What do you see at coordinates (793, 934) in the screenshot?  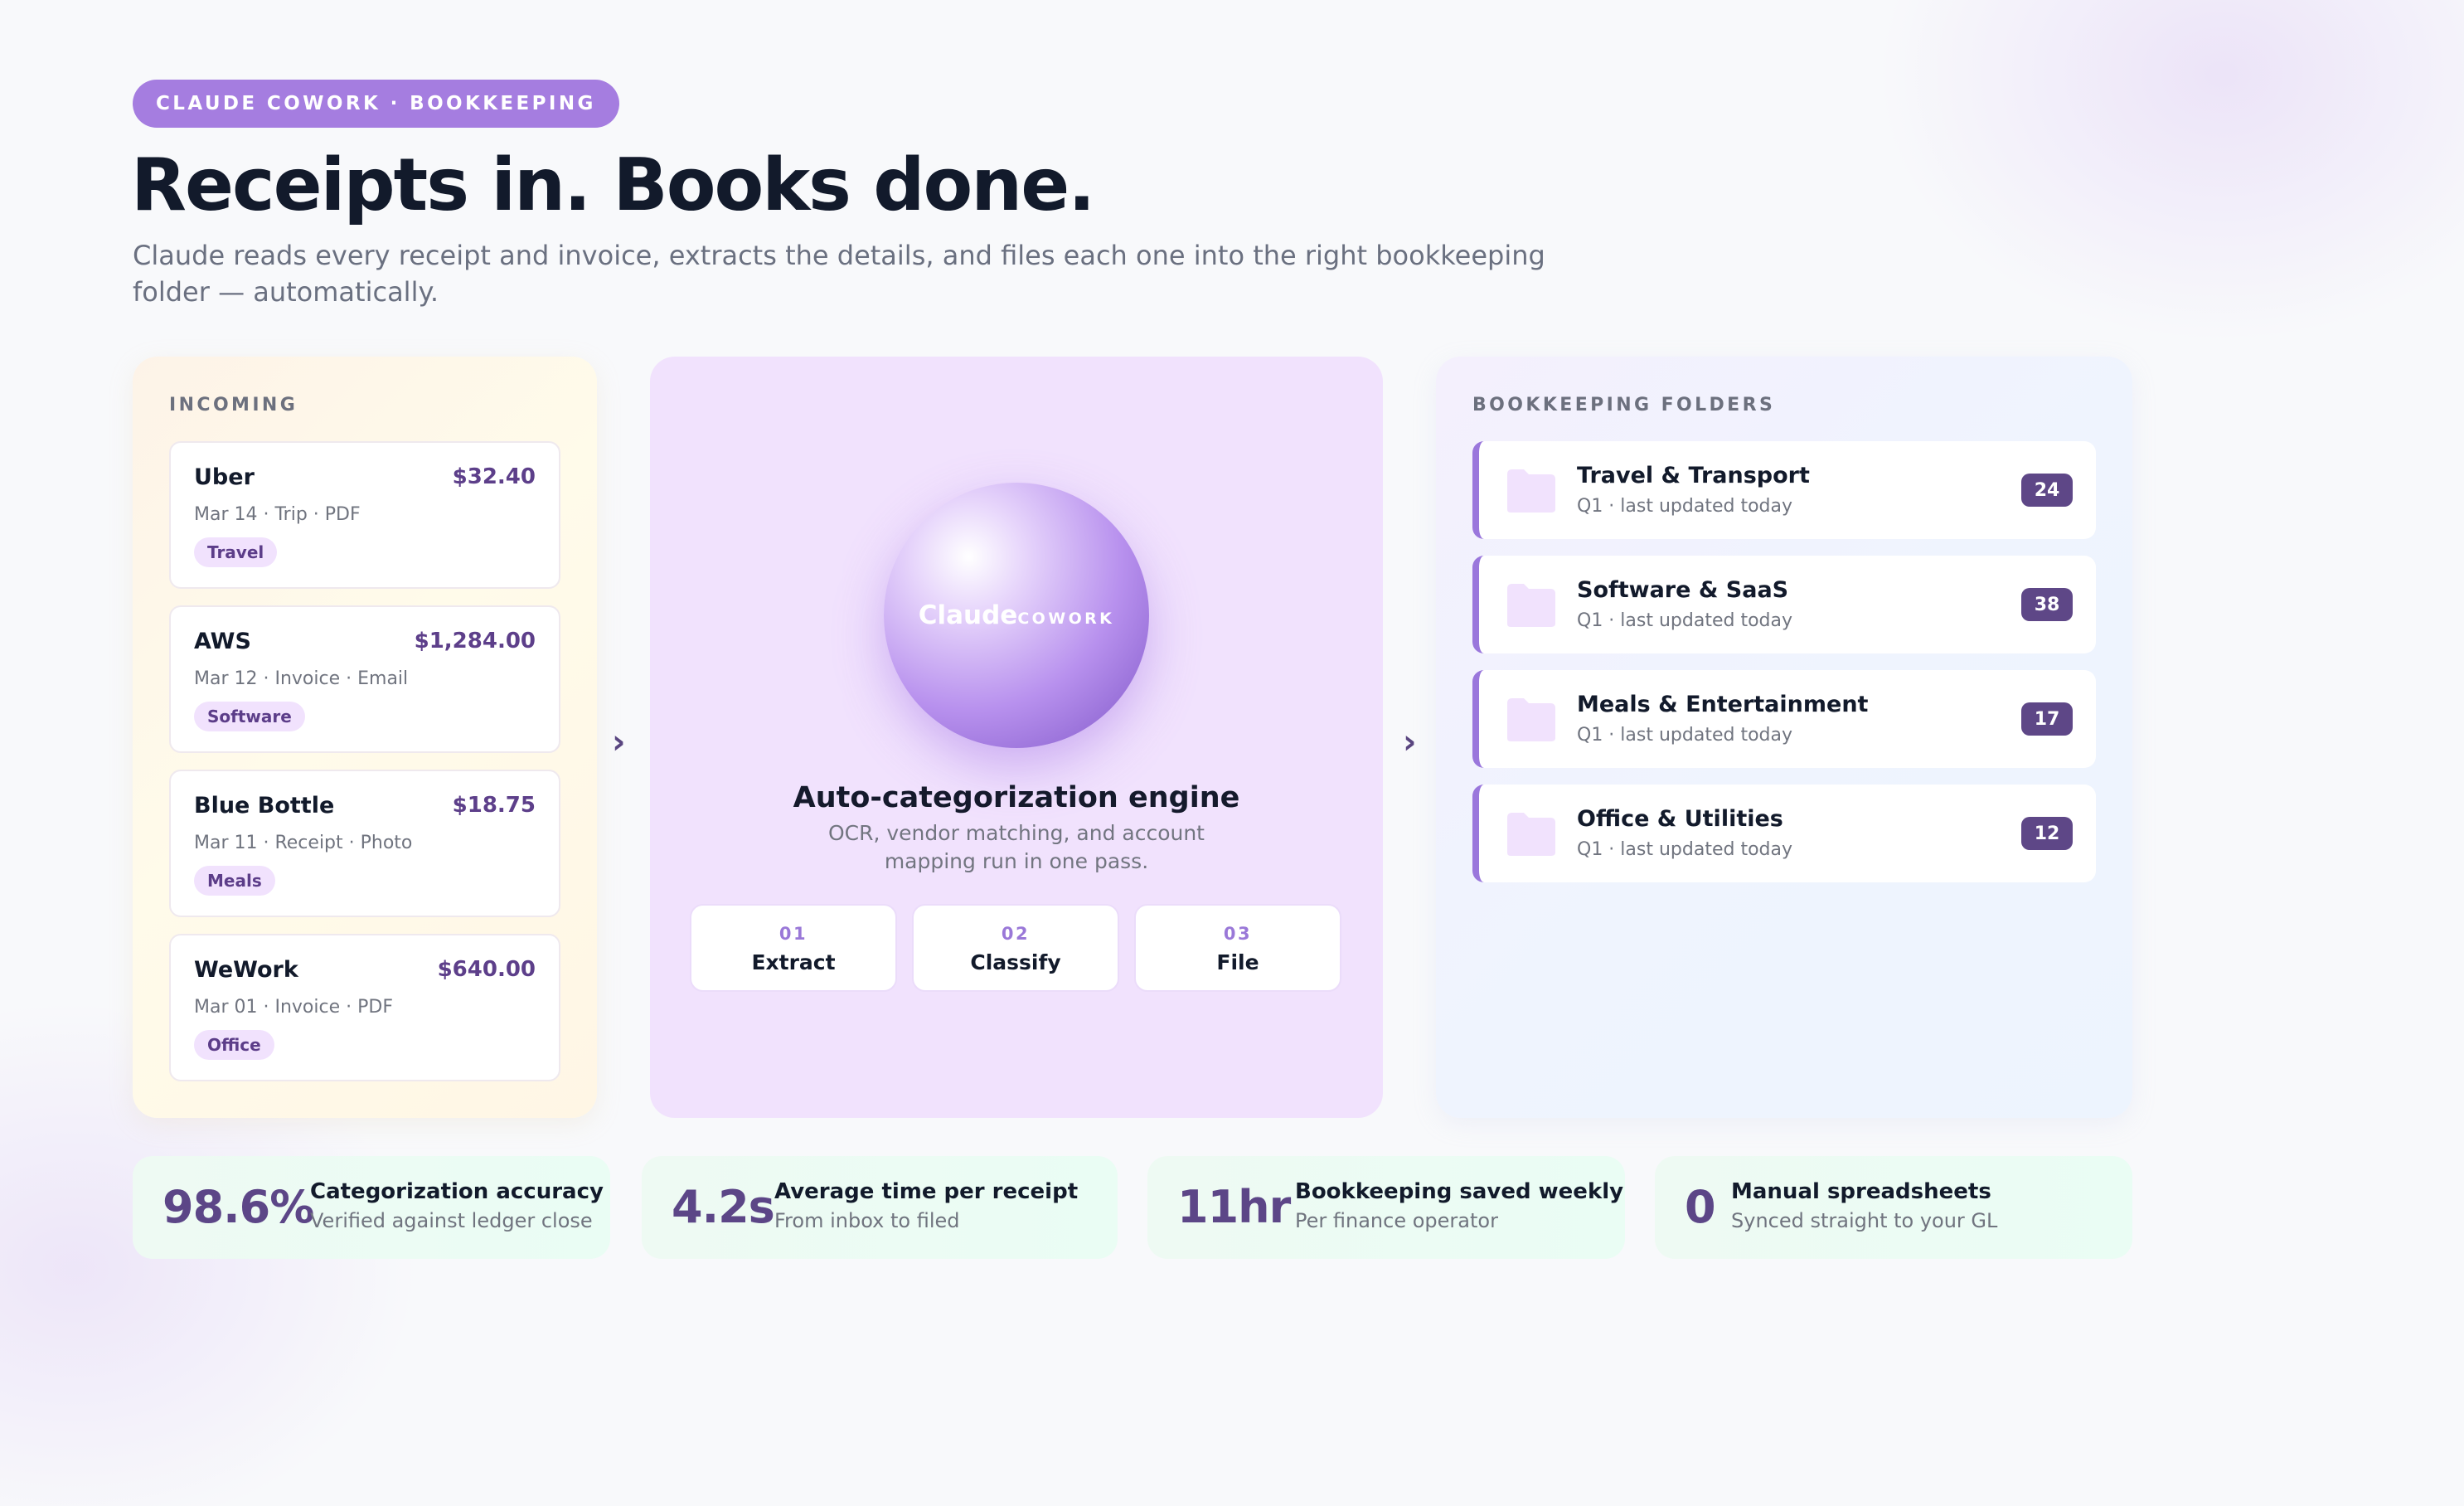 I see `step-number: 01` at bounding box center [793, 934].